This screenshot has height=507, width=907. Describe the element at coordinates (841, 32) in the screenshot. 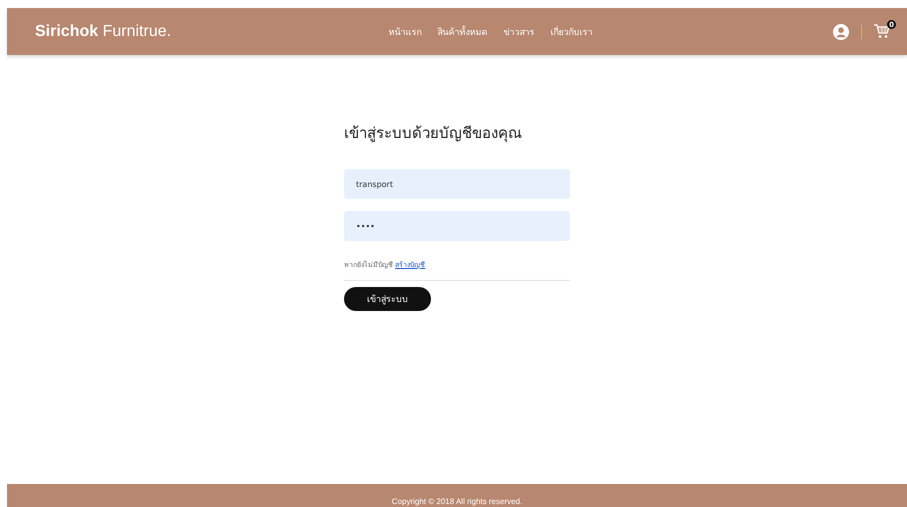

I see `user-icon` at that location.